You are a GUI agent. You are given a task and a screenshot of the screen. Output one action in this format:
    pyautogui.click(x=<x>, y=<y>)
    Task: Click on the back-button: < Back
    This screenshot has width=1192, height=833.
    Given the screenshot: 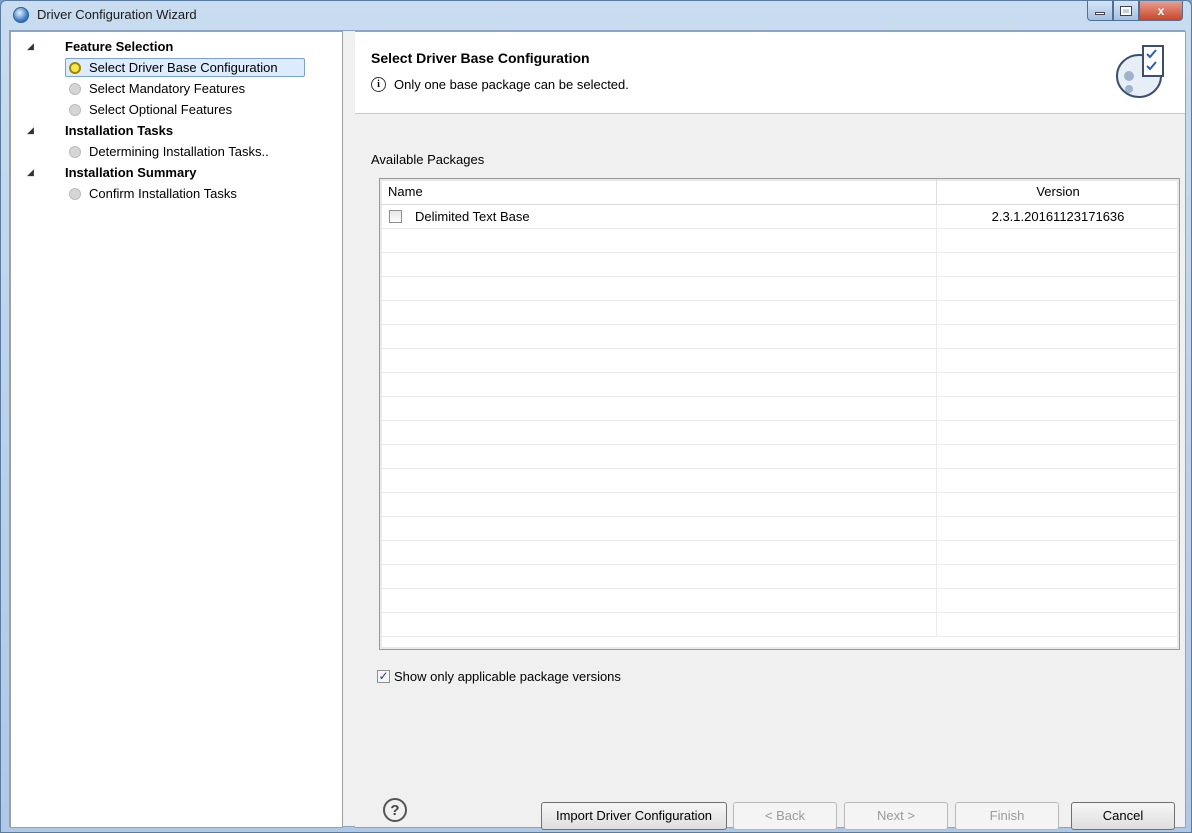 What is the action you would take?
    pyautogui.click(x=785, y=816)
    